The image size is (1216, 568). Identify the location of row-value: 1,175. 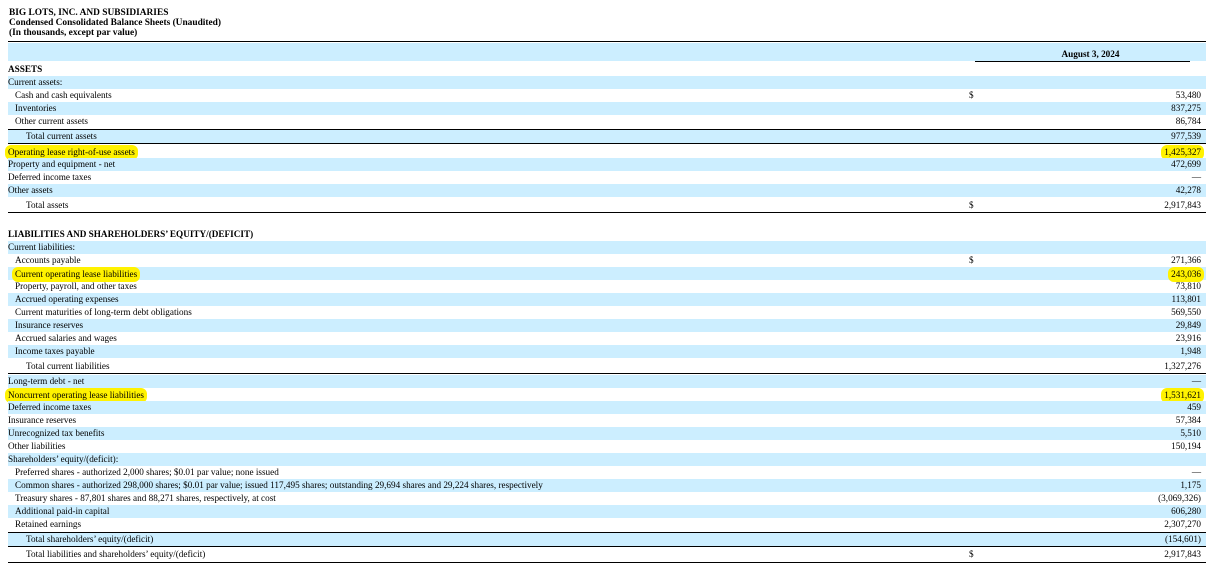
(1190, 485).